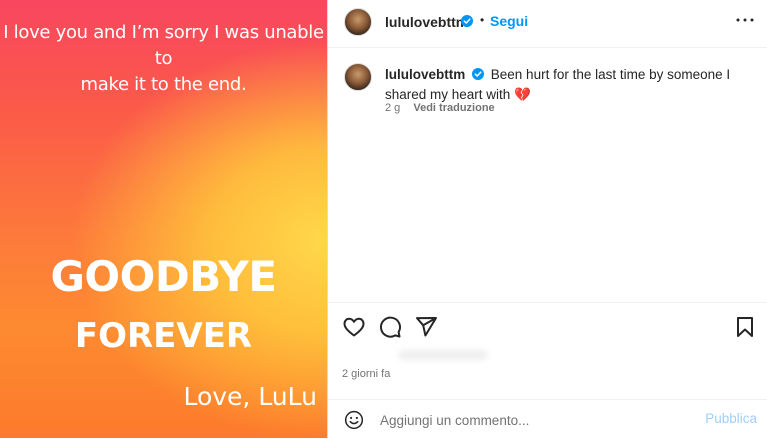 The image size is (767, 439). I want to click on post-time-ago: 2 giorni fa, so click(366, 374).